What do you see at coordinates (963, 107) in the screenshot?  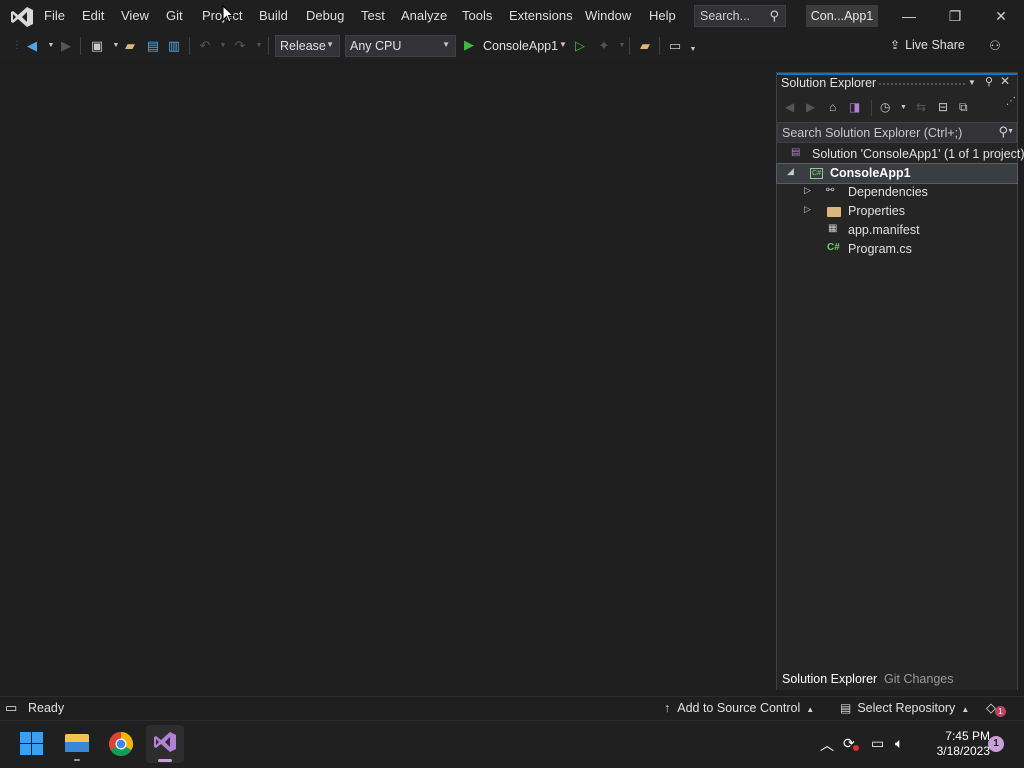 I see `show-all-files-icon: ⧉` at bounding box center [963, 107].